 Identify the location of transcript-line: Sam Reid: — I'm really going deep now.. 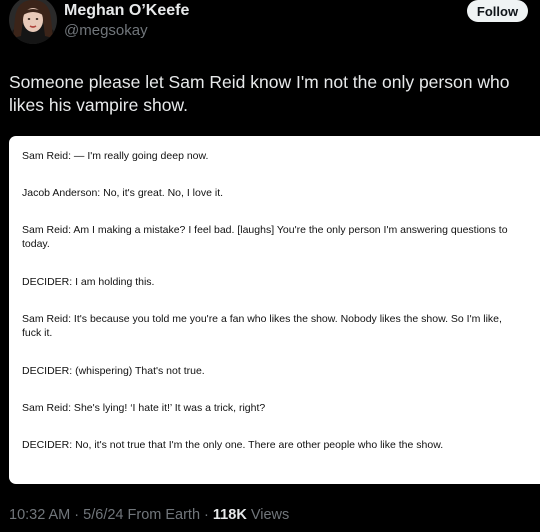
(115, 156).